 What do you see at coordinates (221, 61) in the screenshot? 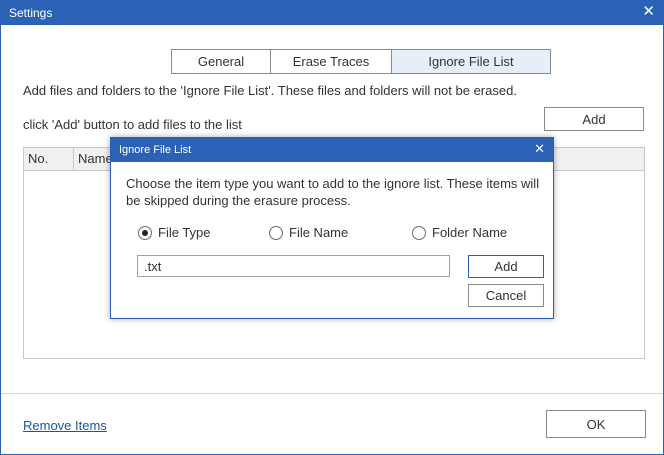
I see `tab-general: General` at bounding box center [221, 61].